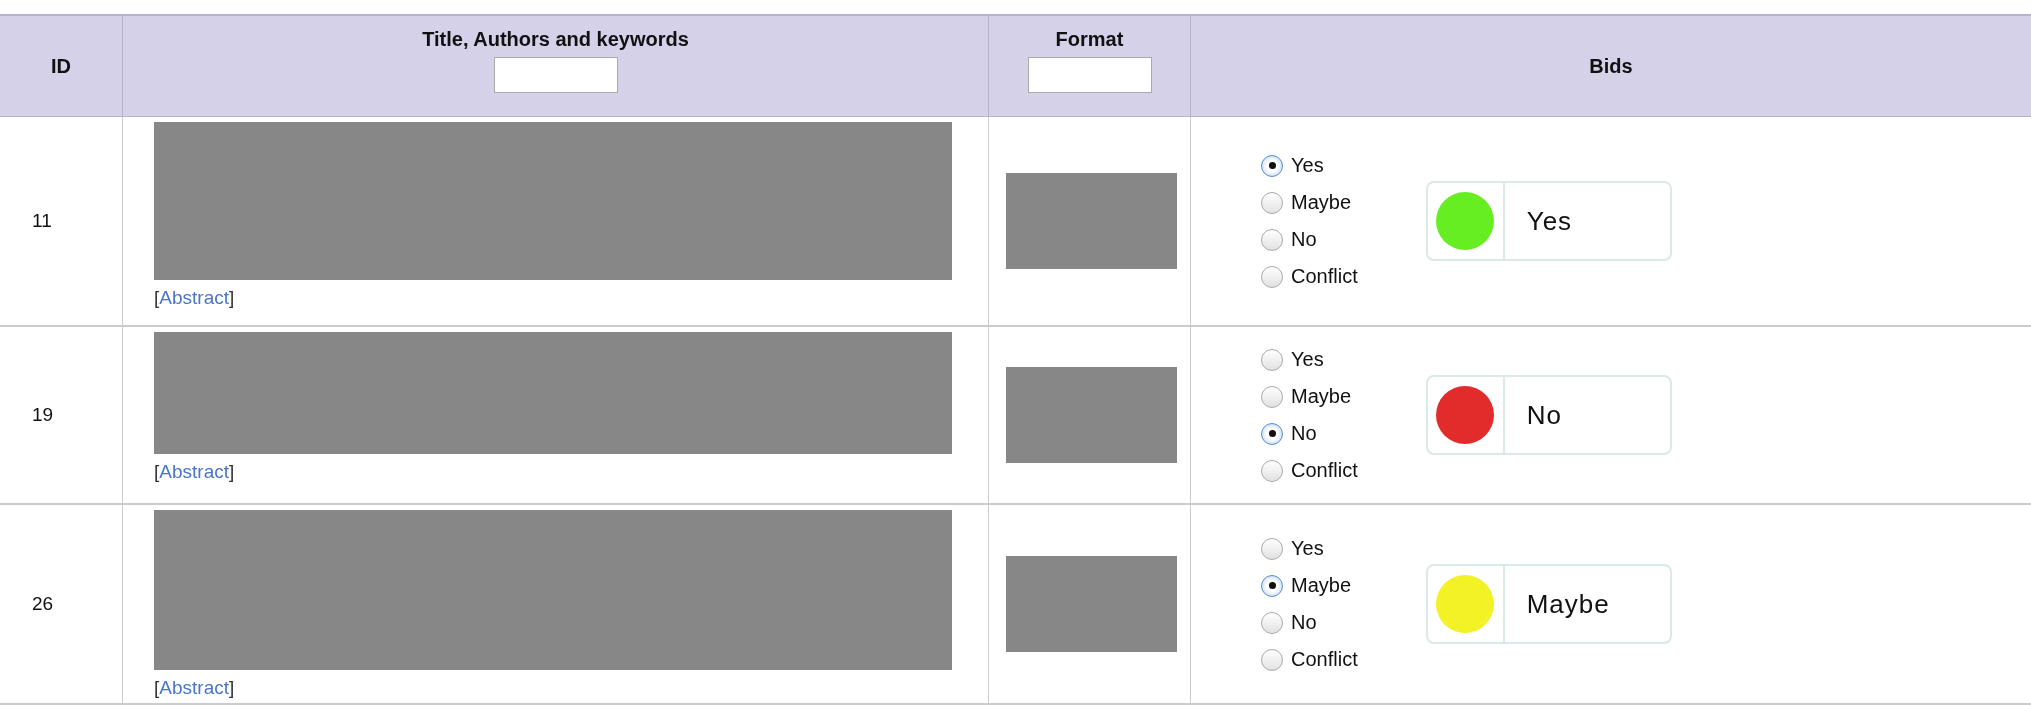  Describe the element at coordinates (1543, 415) in the screenshot. I see `bid-label: No` at that location.